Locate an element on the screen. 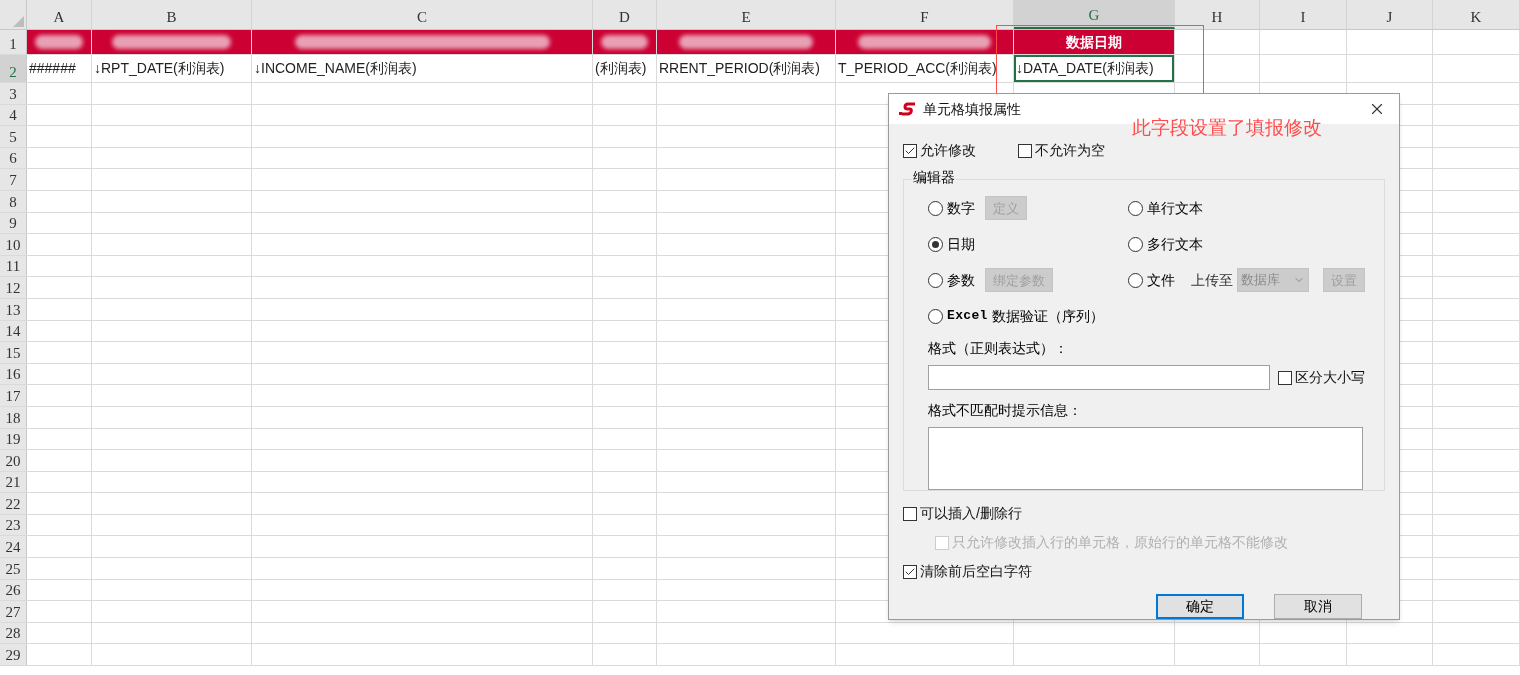  radio-label: 多行文本 is located at coordinates (1175, 244).